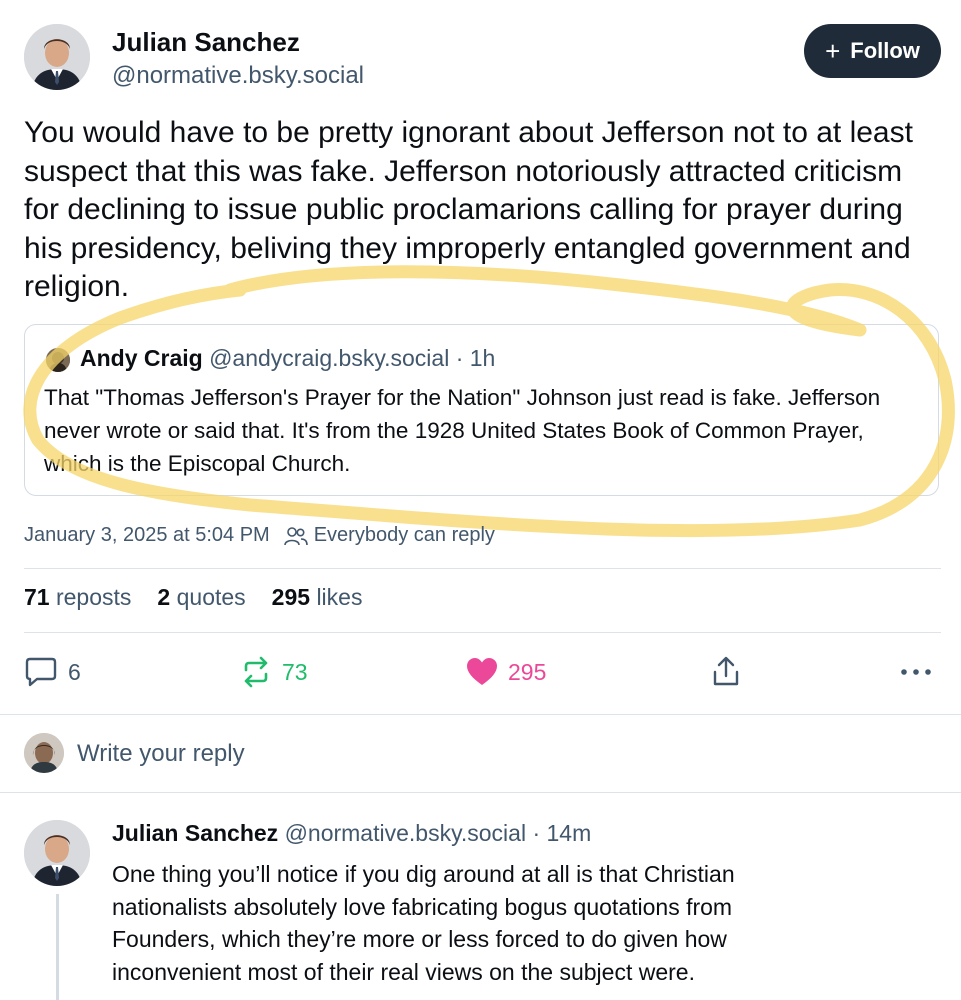 This screenshot has height=1000, width=961. Describe the element at coordinates (147, 535) in the screenshot. I see `post-timestamp: January 3, 2025 at 5:04 PM` at that location.